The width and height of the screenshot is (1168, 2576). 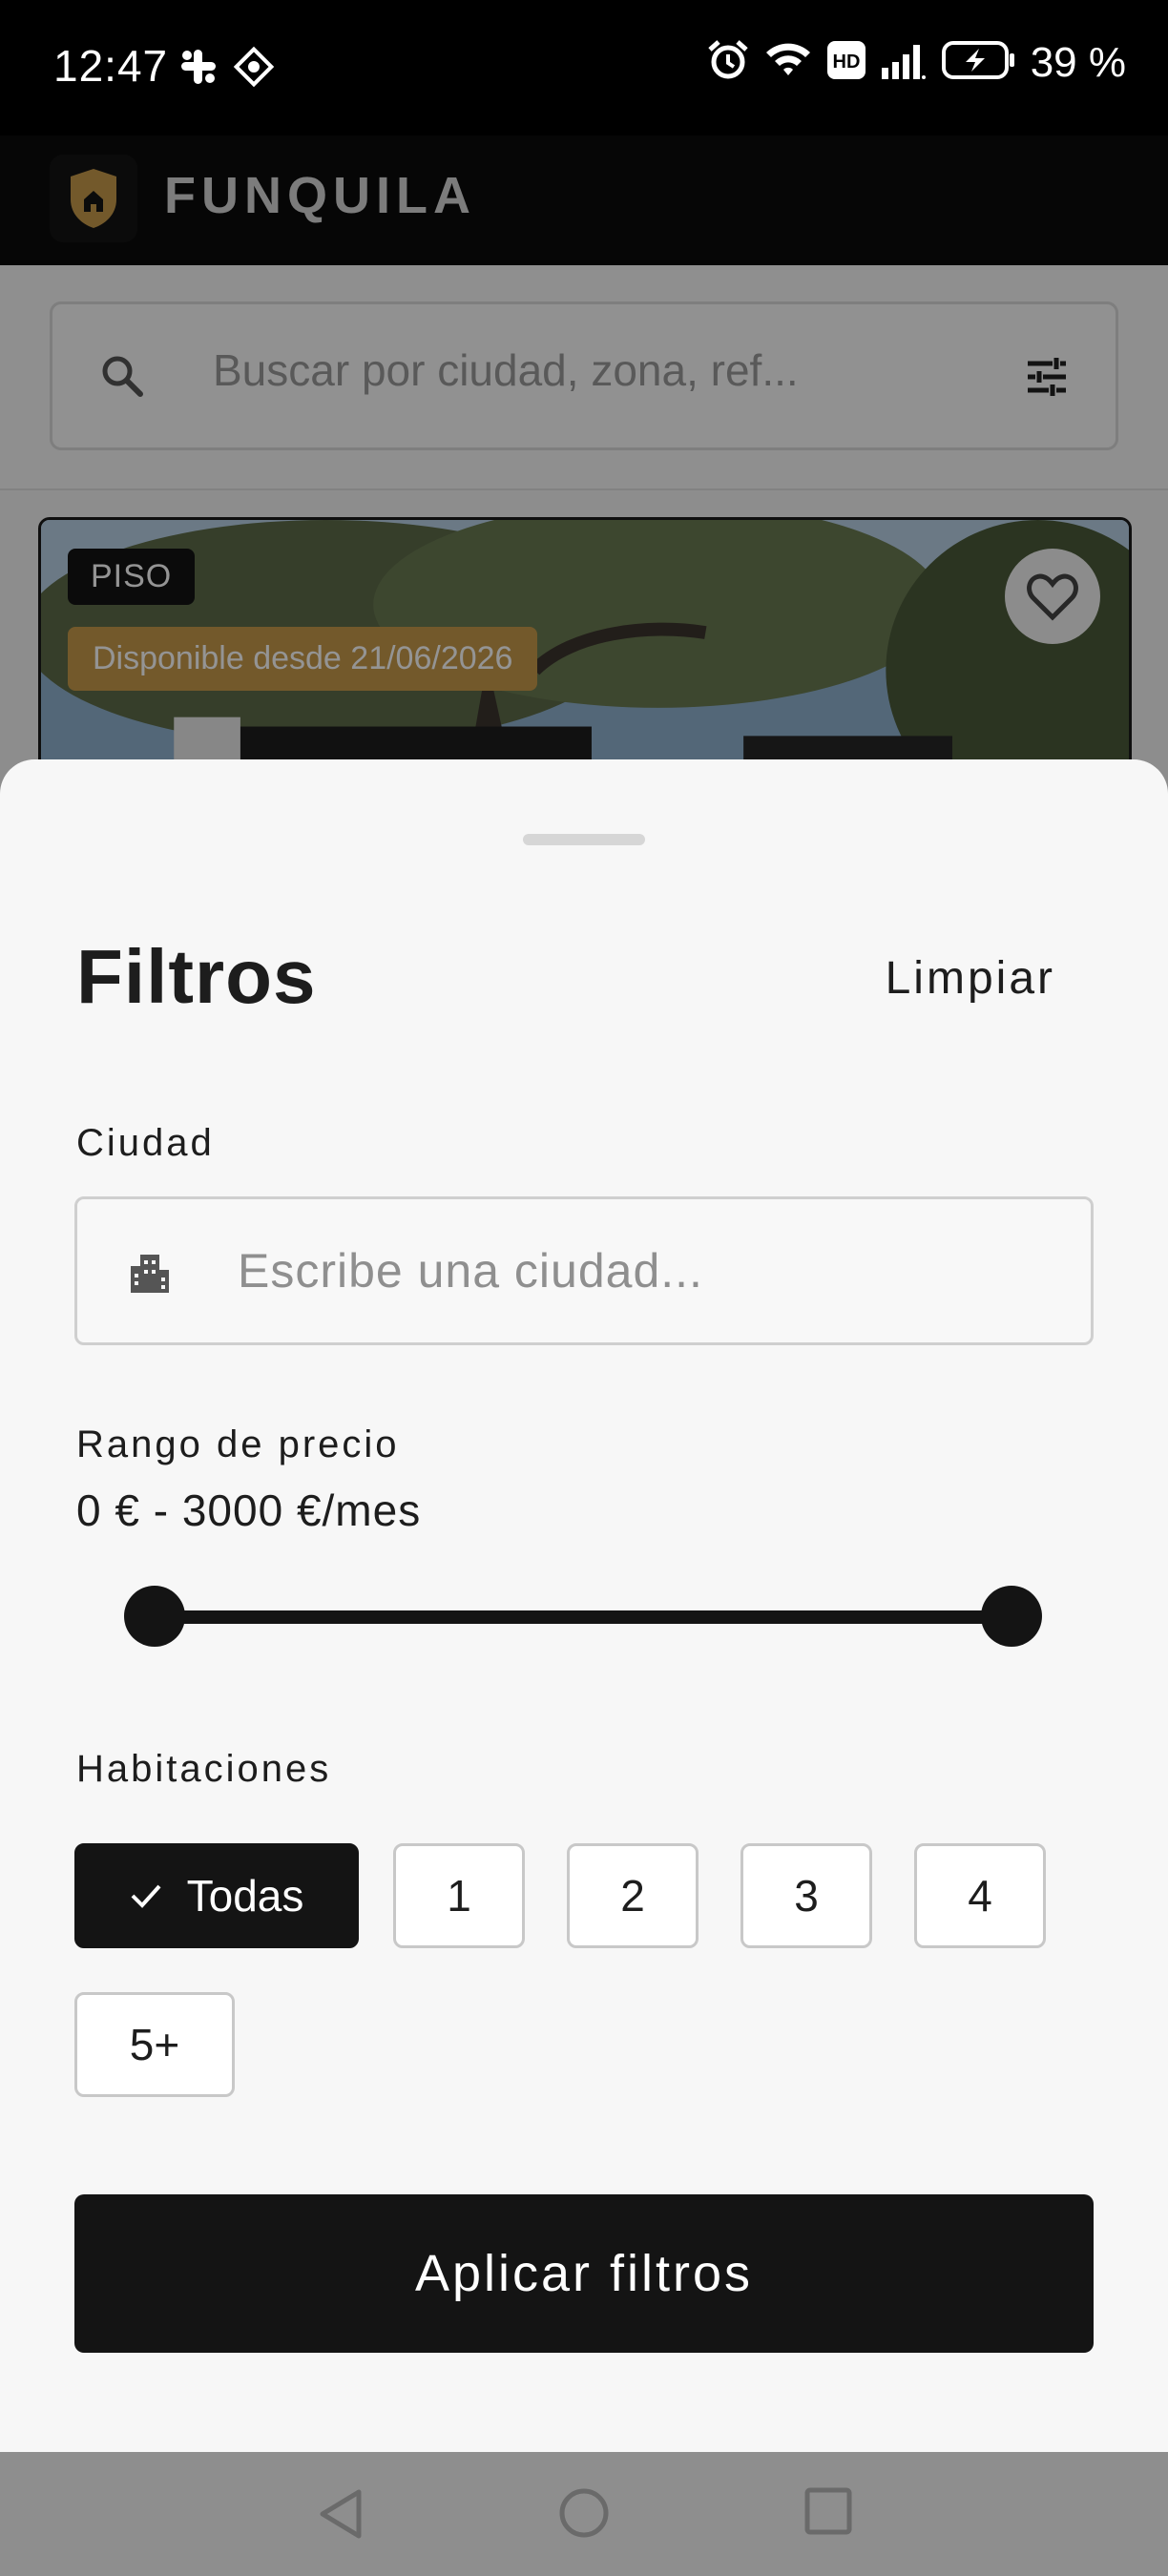 I want to click on rooms-chip-5-plus: 5+, so click(x=154, y=2044).